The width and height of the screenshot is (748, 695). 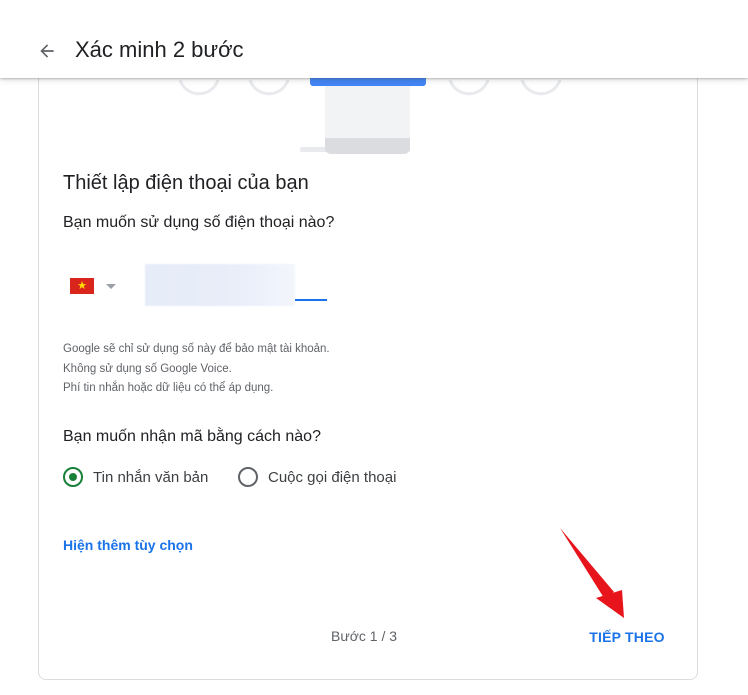 I want to click on back-button, so click(x=47, y=51).